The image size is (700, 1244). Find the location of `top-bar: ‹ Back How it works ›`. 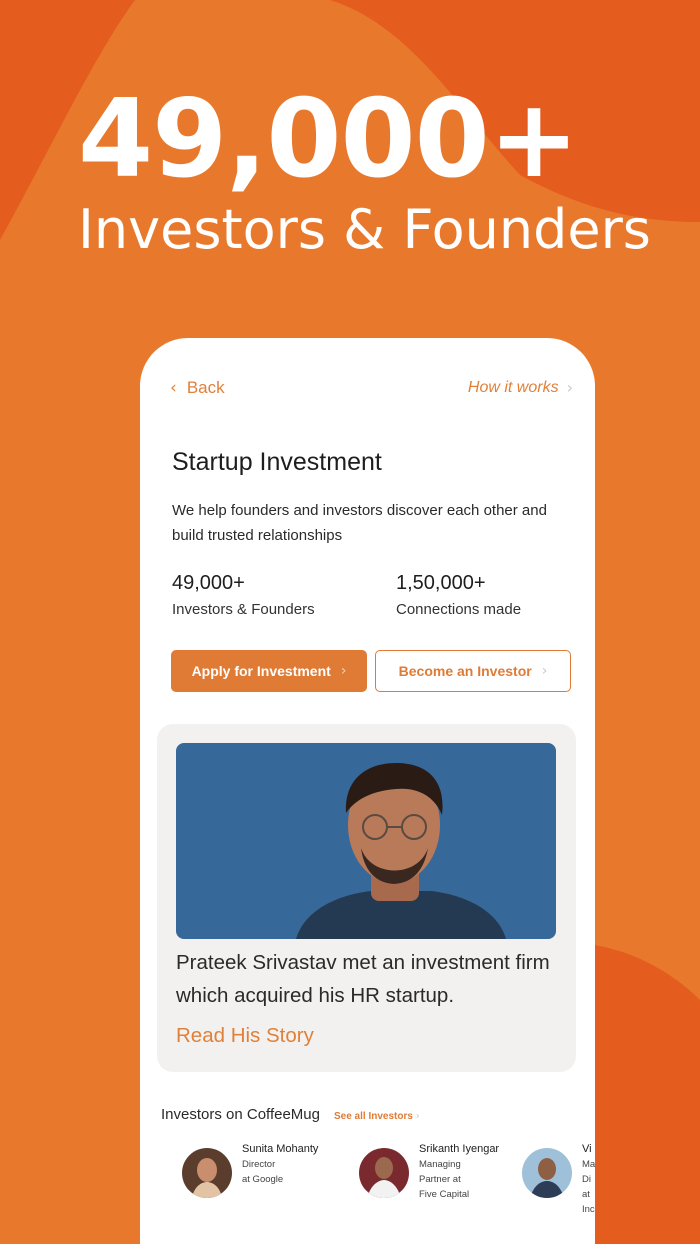

top-bar: ‹ Back How it works › is located at coordinates (371, 390).